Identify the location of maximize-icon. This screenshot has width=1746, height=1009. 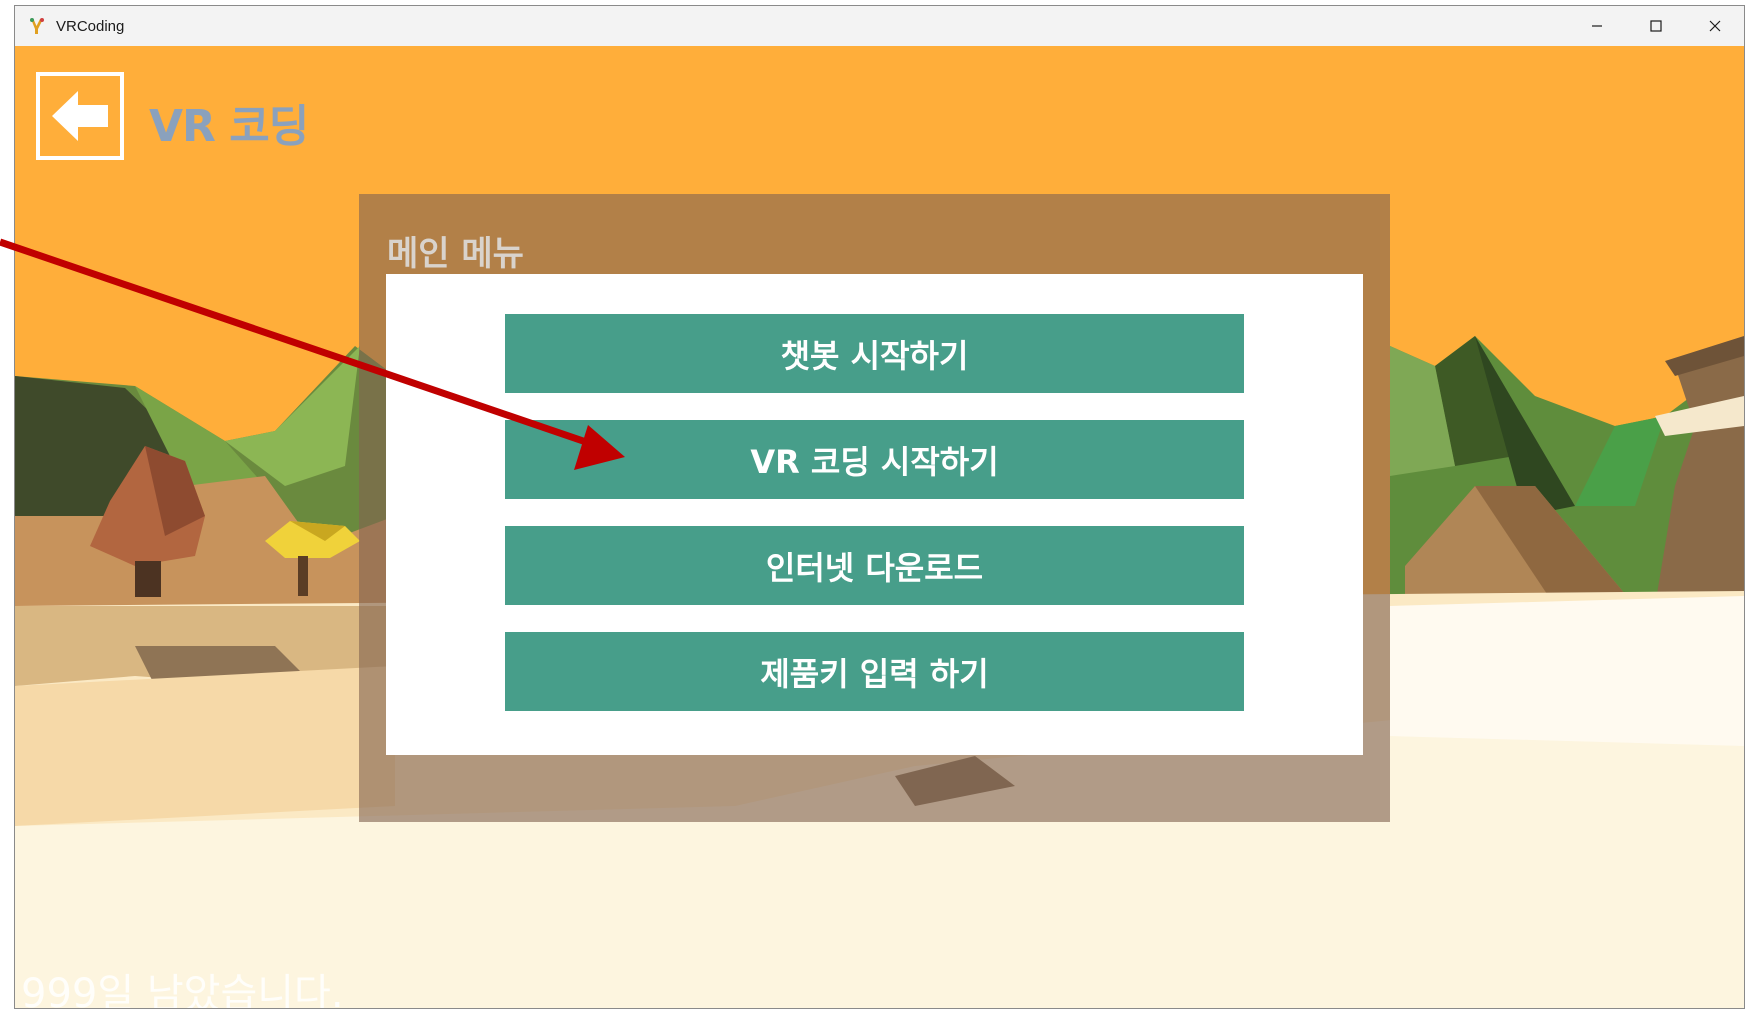
(1655, 26).